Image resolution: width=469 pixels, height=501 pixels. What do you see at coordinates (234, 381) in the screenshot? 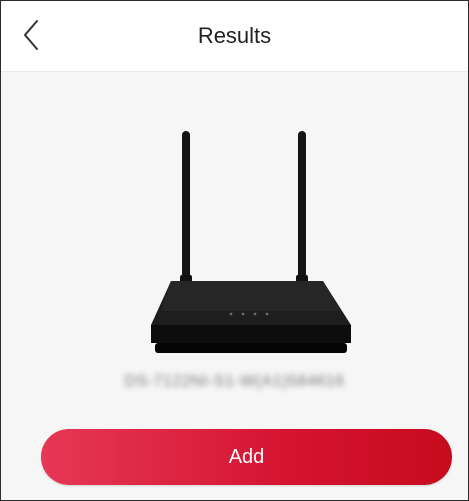
I see `device-serial-number: DS-7122NI-S1-W(A1)584616` at bounding box center [234, 381].